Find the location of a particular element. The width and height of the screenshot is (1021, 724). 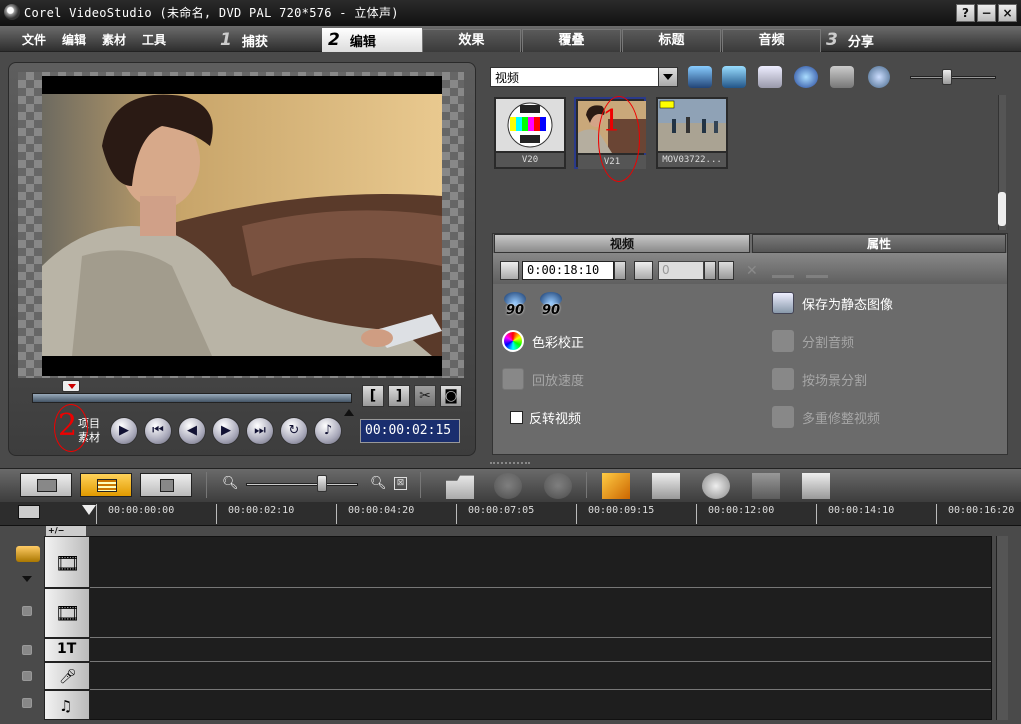

timeline-scrollbar is located at coordinates (1002, 628).